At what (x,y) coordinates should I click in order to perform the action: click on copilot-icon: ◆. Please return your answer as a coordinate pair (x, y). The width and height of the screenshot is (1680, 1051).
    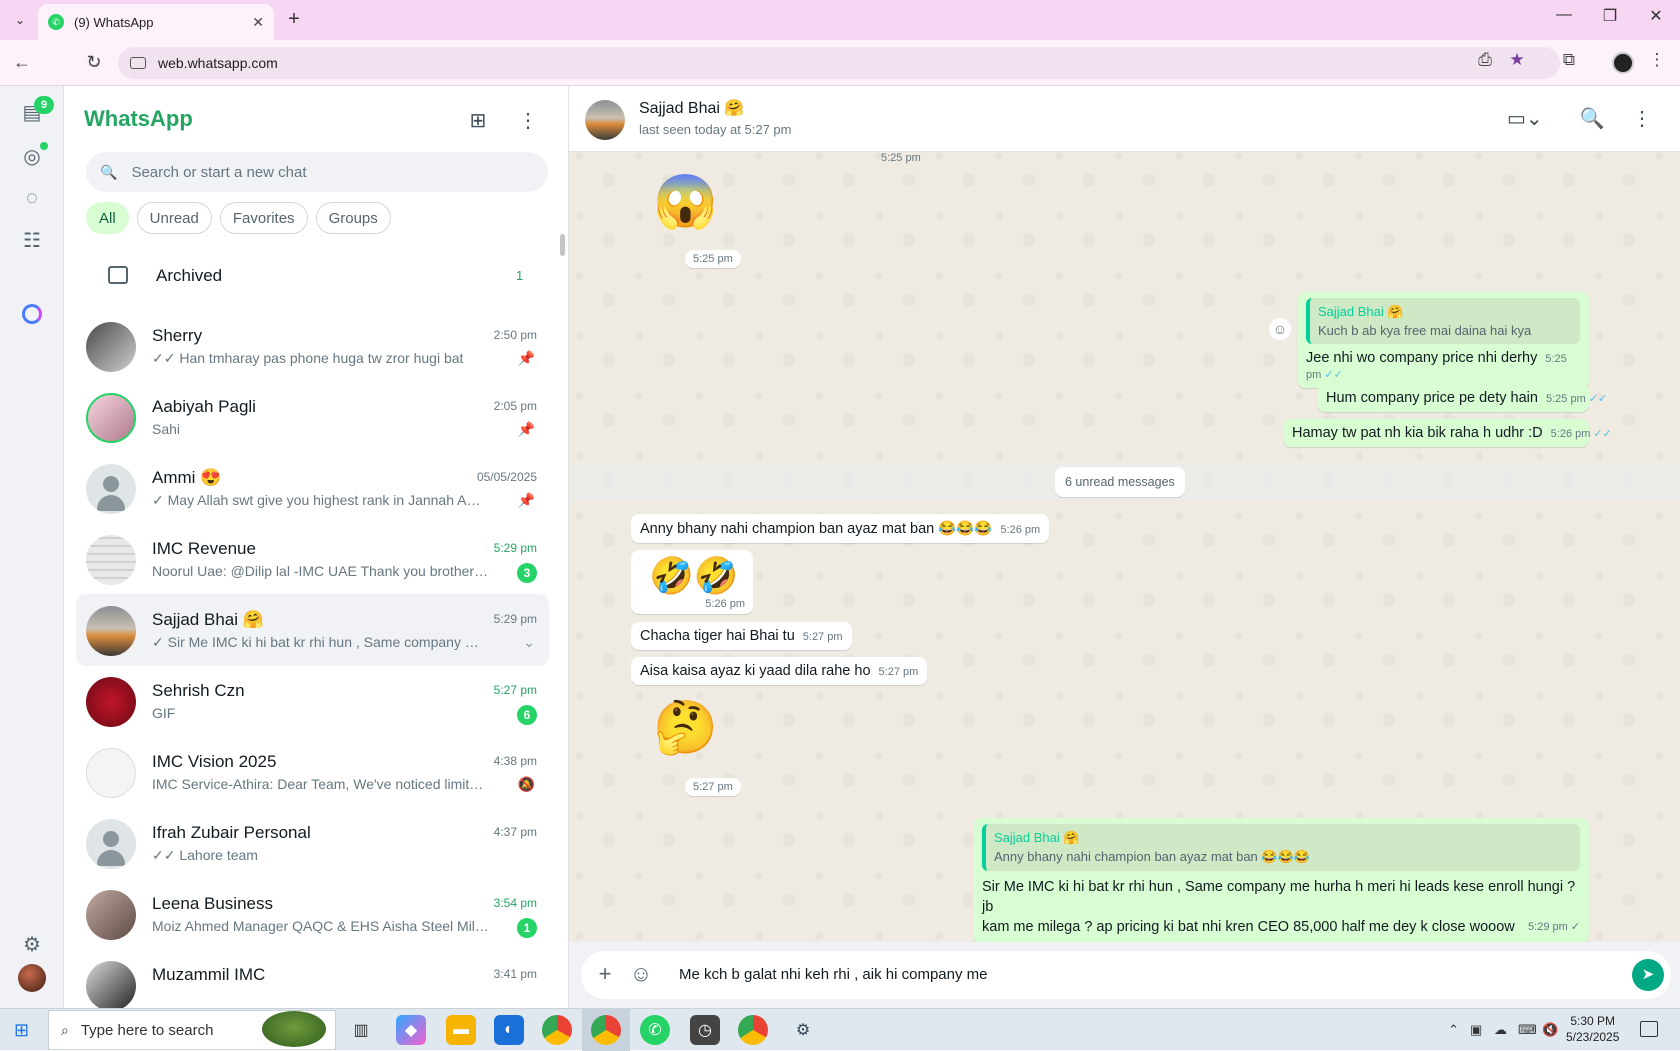
    Looking at the image, I should click on (411, 1030).